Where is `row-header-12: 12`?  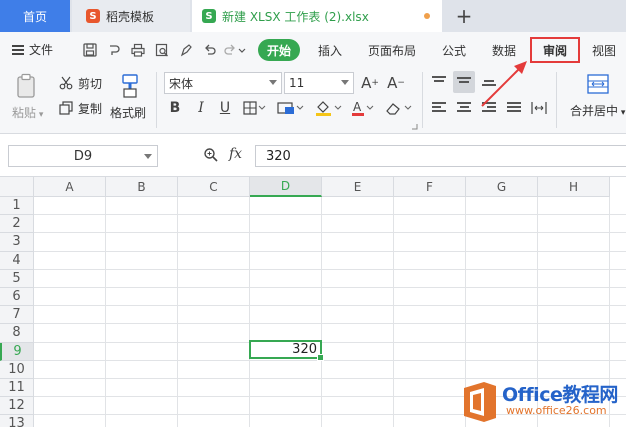
row-header-12: 12 is located at coordinates (17, 406).